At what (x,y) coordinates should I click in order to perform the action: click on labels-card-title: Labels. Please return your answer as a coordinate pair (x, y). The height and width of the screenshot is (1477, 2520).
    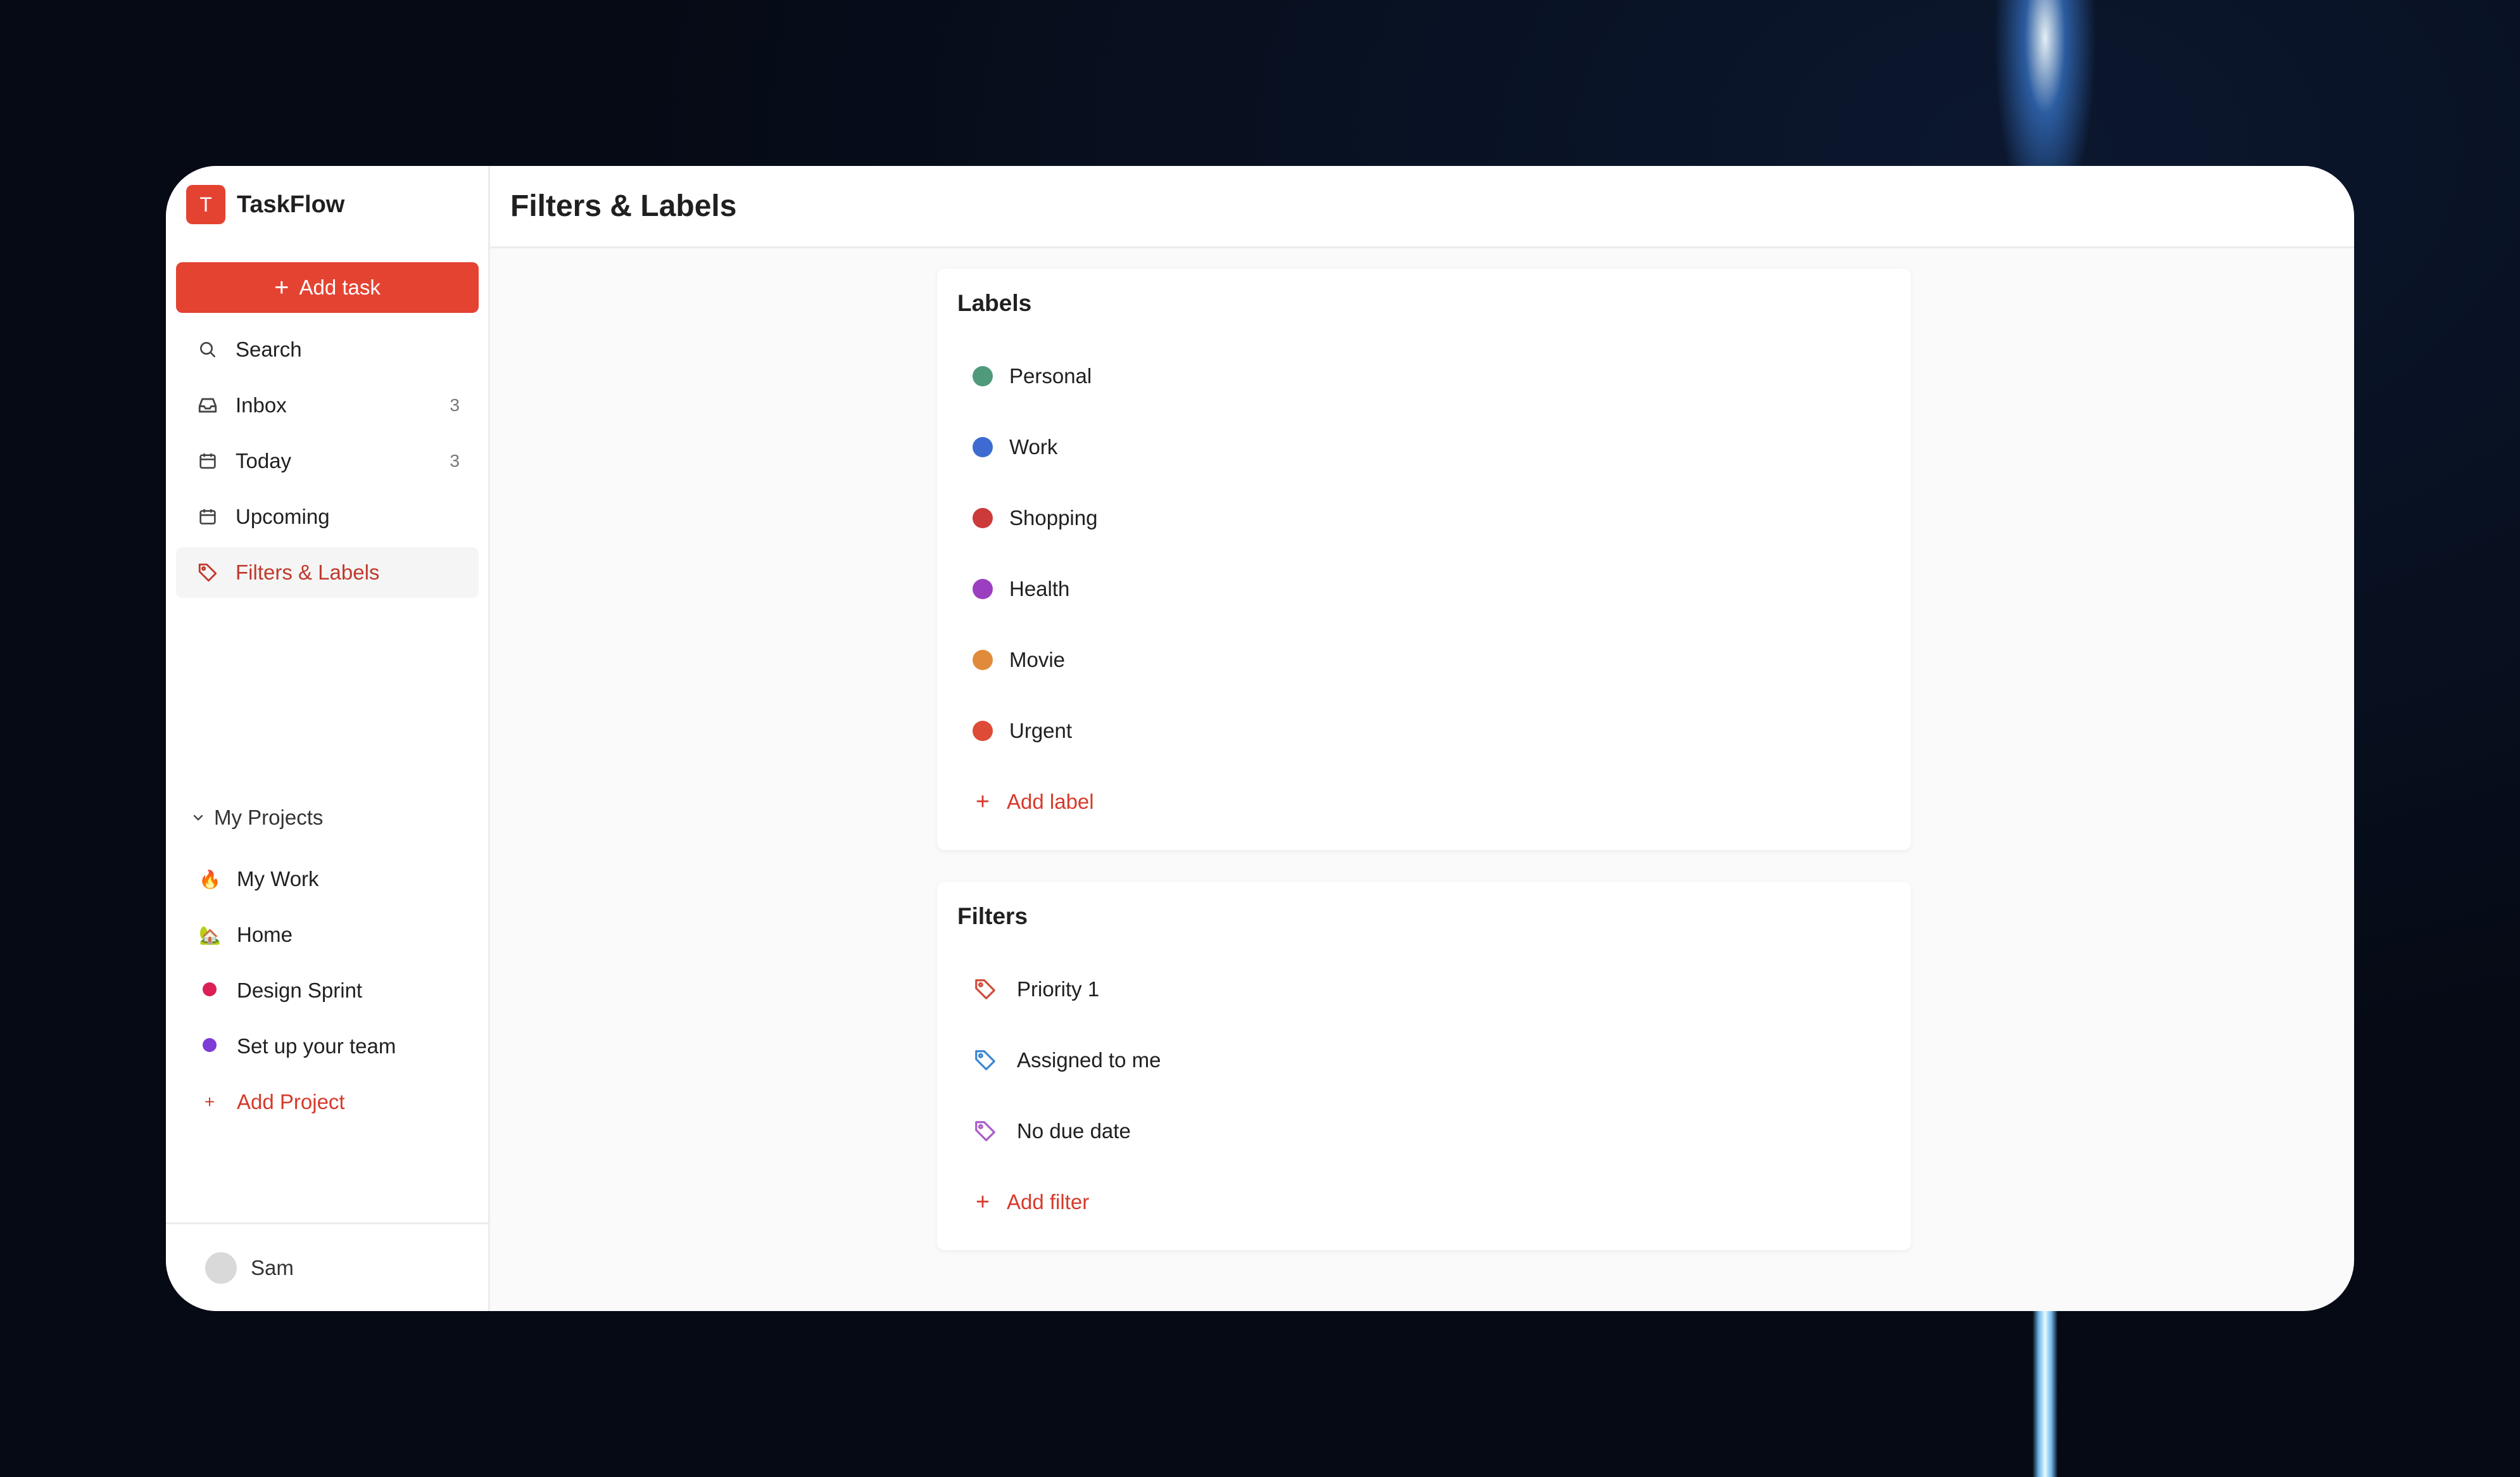
    Looking at the image, I should click on (994, 303).